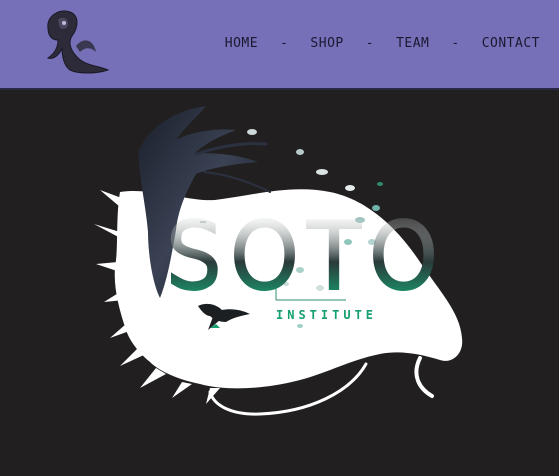 This screenshot has height=476, width=559. Describe the element at coordinates (511, 43) in the screenshot. I see `nav-contact-link: CONTACT` at that location.